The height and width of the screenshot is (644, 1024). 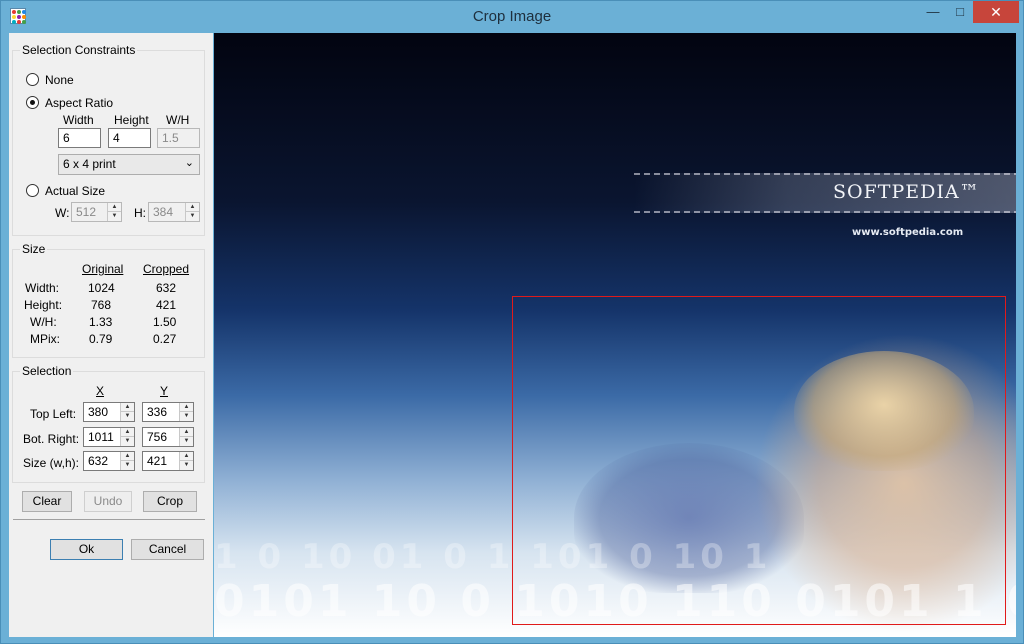 I want to click on selection-row-label: Bot. Right:, so click(x=51, y=439).